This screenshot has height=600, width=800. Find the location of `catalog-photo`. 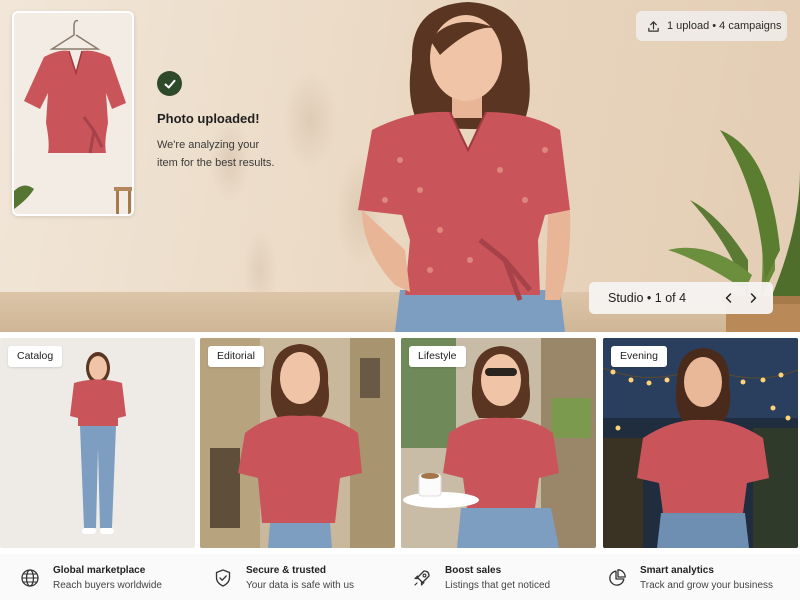

catalog-photo is located at coordinates (97, 443).